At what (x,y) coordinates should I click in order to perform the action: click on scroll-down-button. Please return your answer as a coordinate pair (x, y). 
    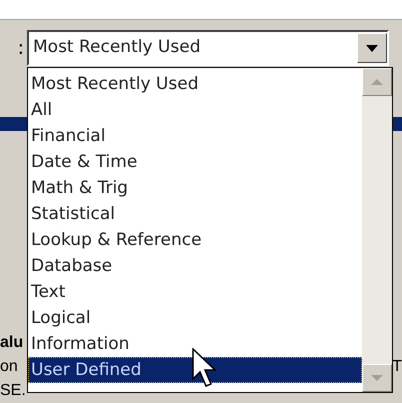
    Looking at the image, I should click on (377, 378).